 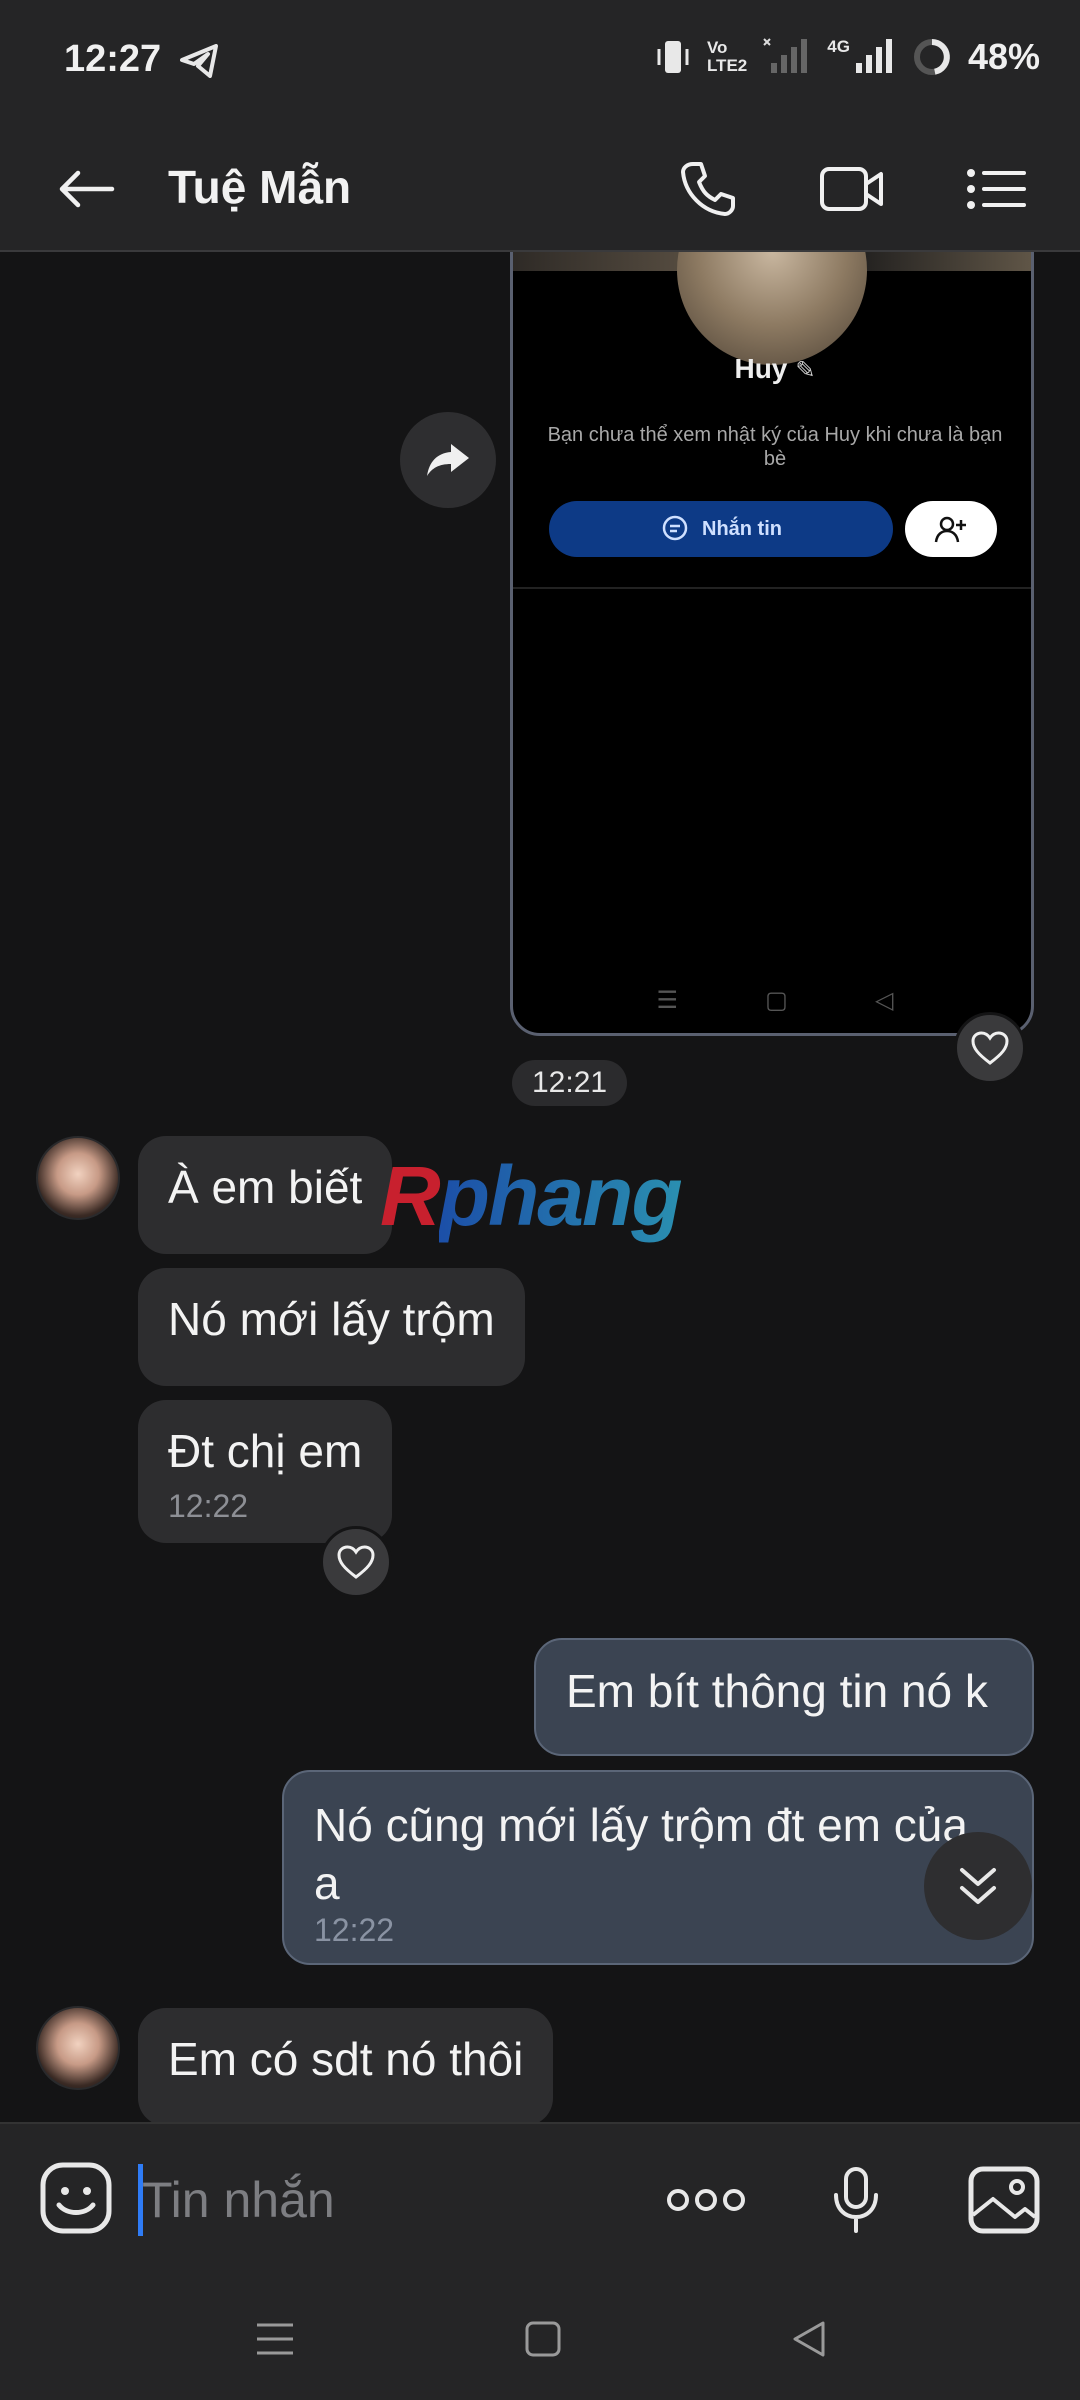 I want to click on phone-icon, so click(x=708, y=189).